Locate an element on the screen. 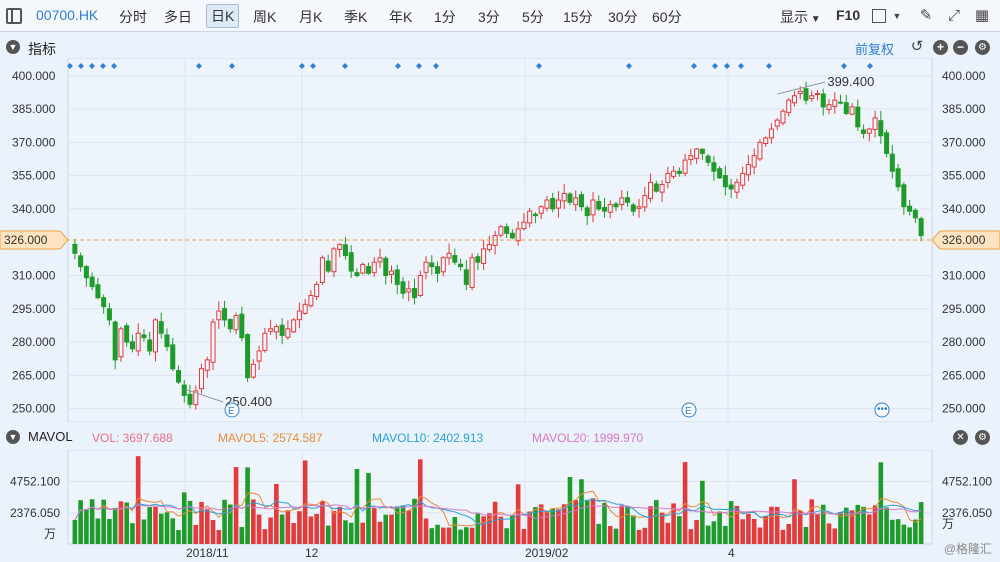 This screenshot has width=1000, height=562. period-tab-yearly: 年K is located at coordinates (400, 17).